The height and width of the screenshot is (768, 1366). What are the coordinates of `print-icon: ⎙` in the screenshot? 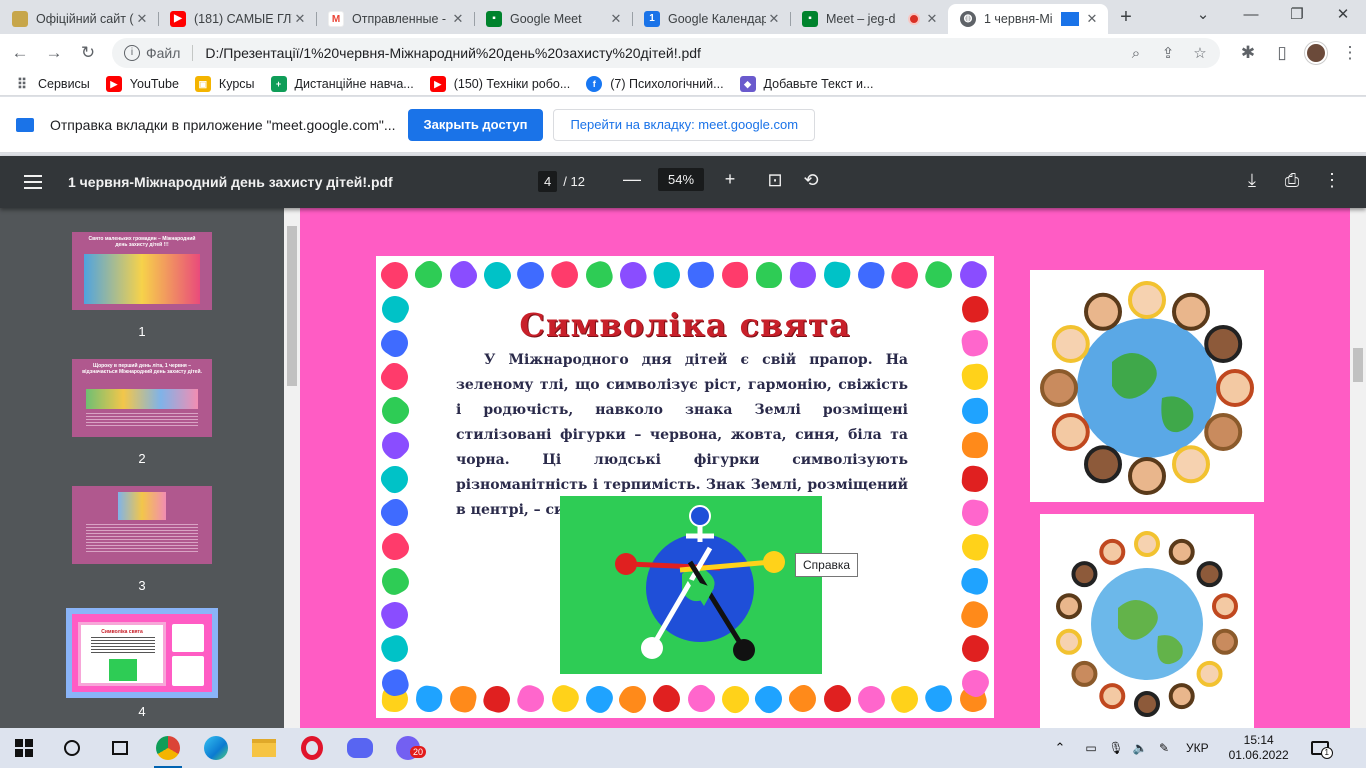 It's located at (1292, 180).